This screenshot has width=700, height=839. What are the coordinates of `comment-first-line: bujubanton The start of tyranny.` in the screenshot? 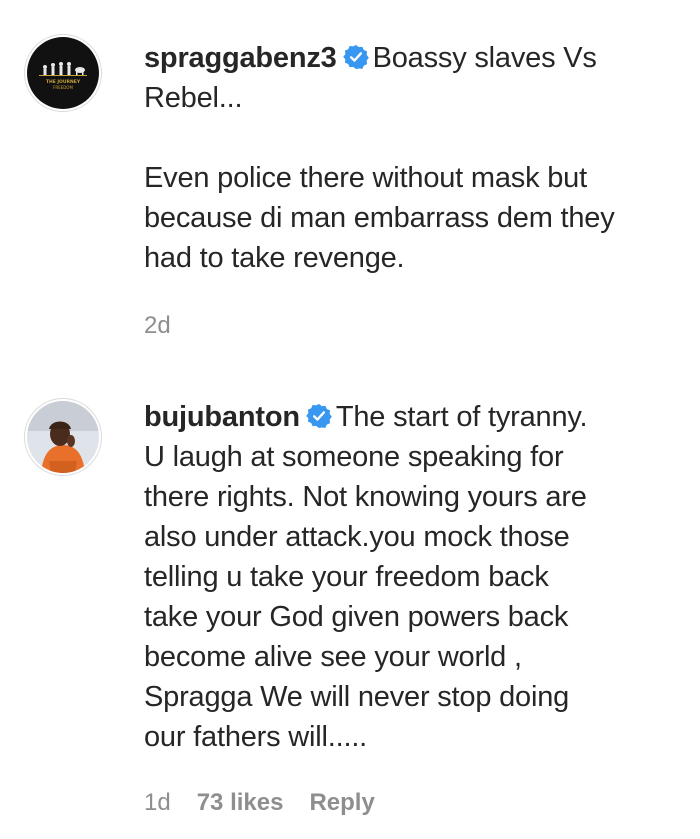 It's located at (414, 417).